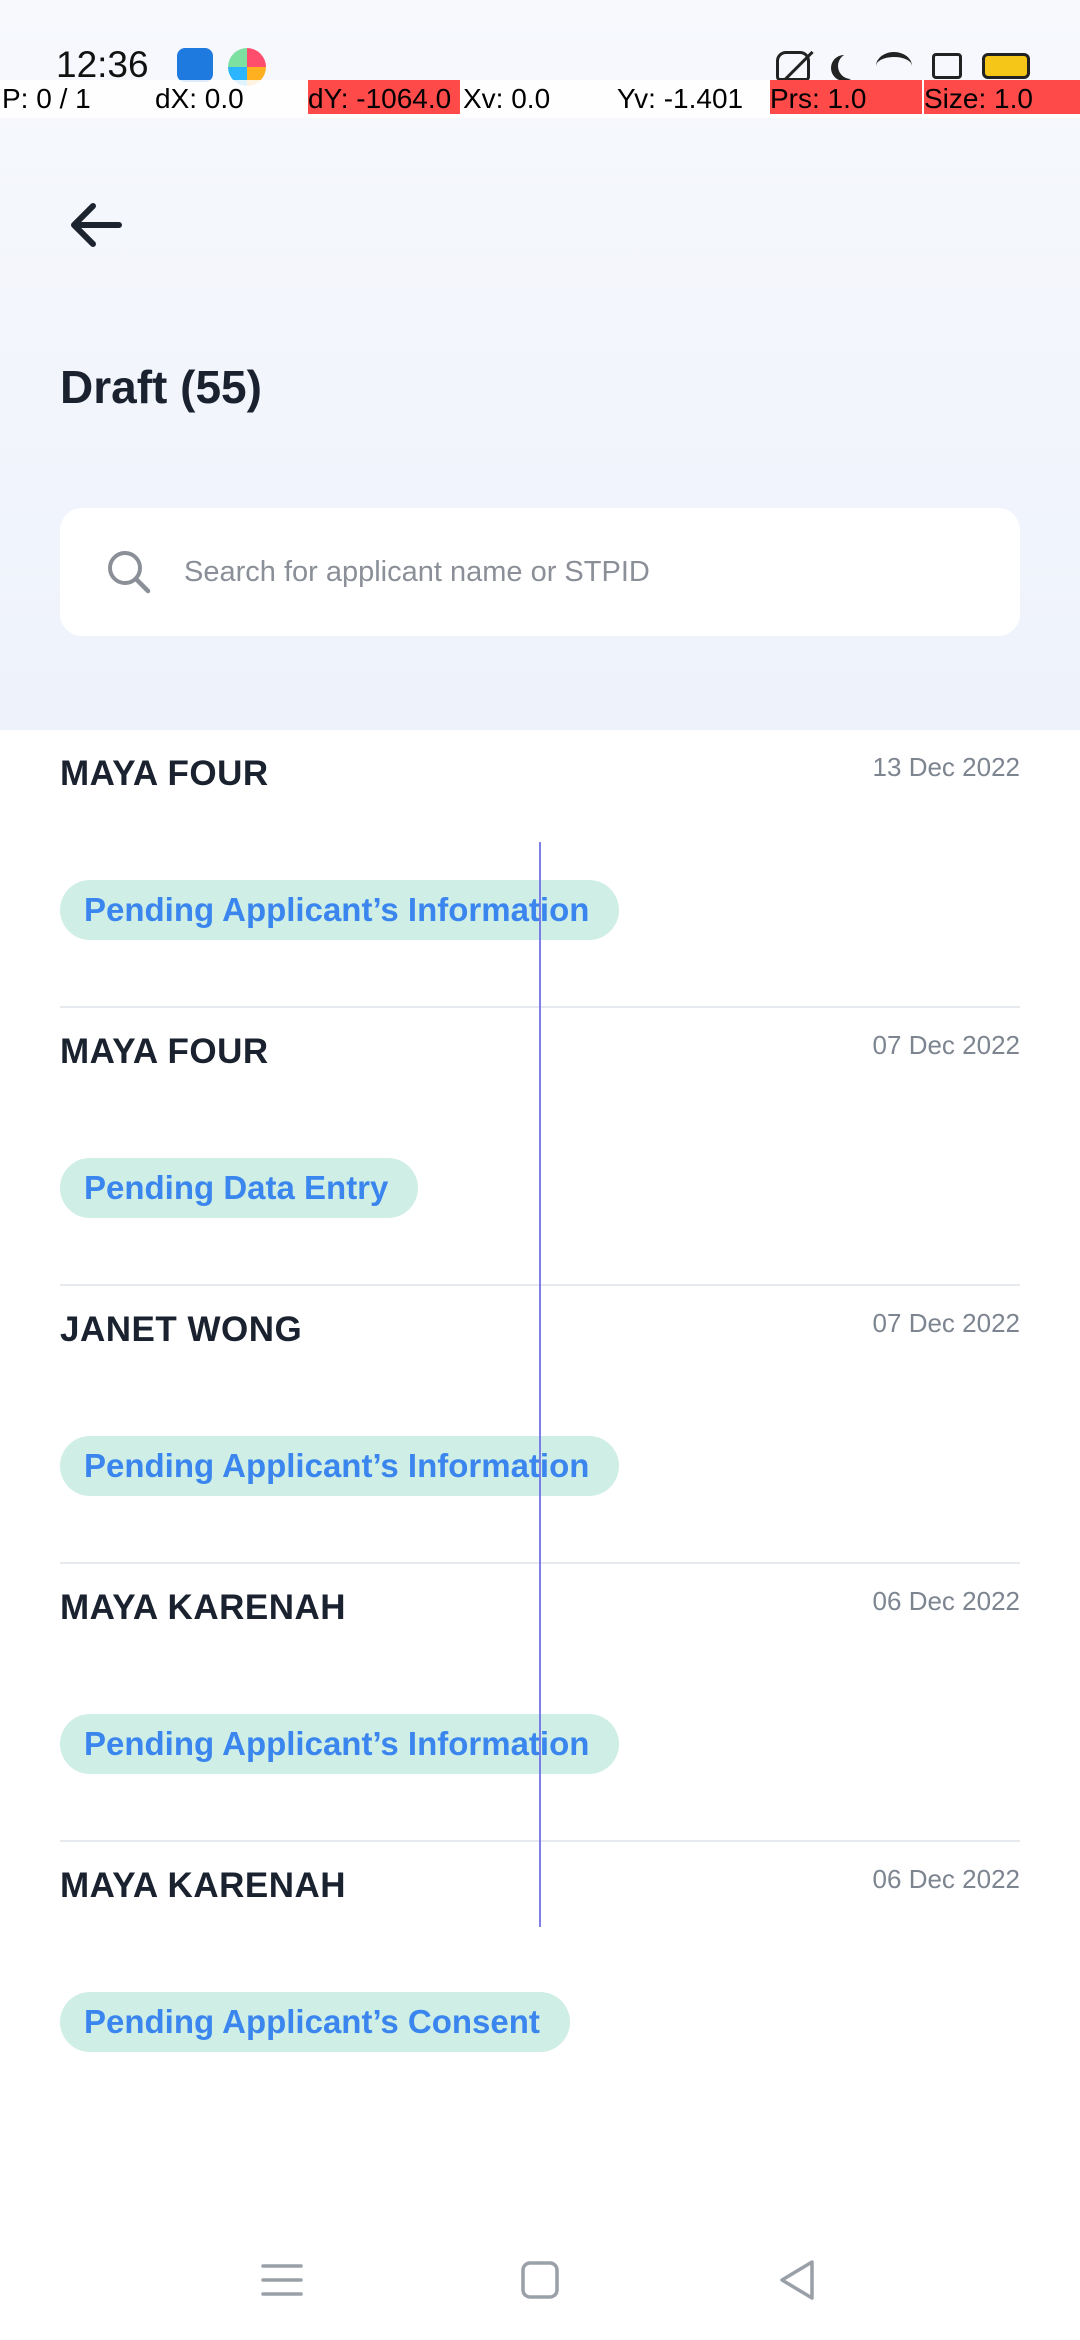 The image size is (1080, 2340). What do you see at coordinates (1002, 97) in the screenshot?
I see `debug-size: Size: 1.0` at bounding box center [1002, 97].